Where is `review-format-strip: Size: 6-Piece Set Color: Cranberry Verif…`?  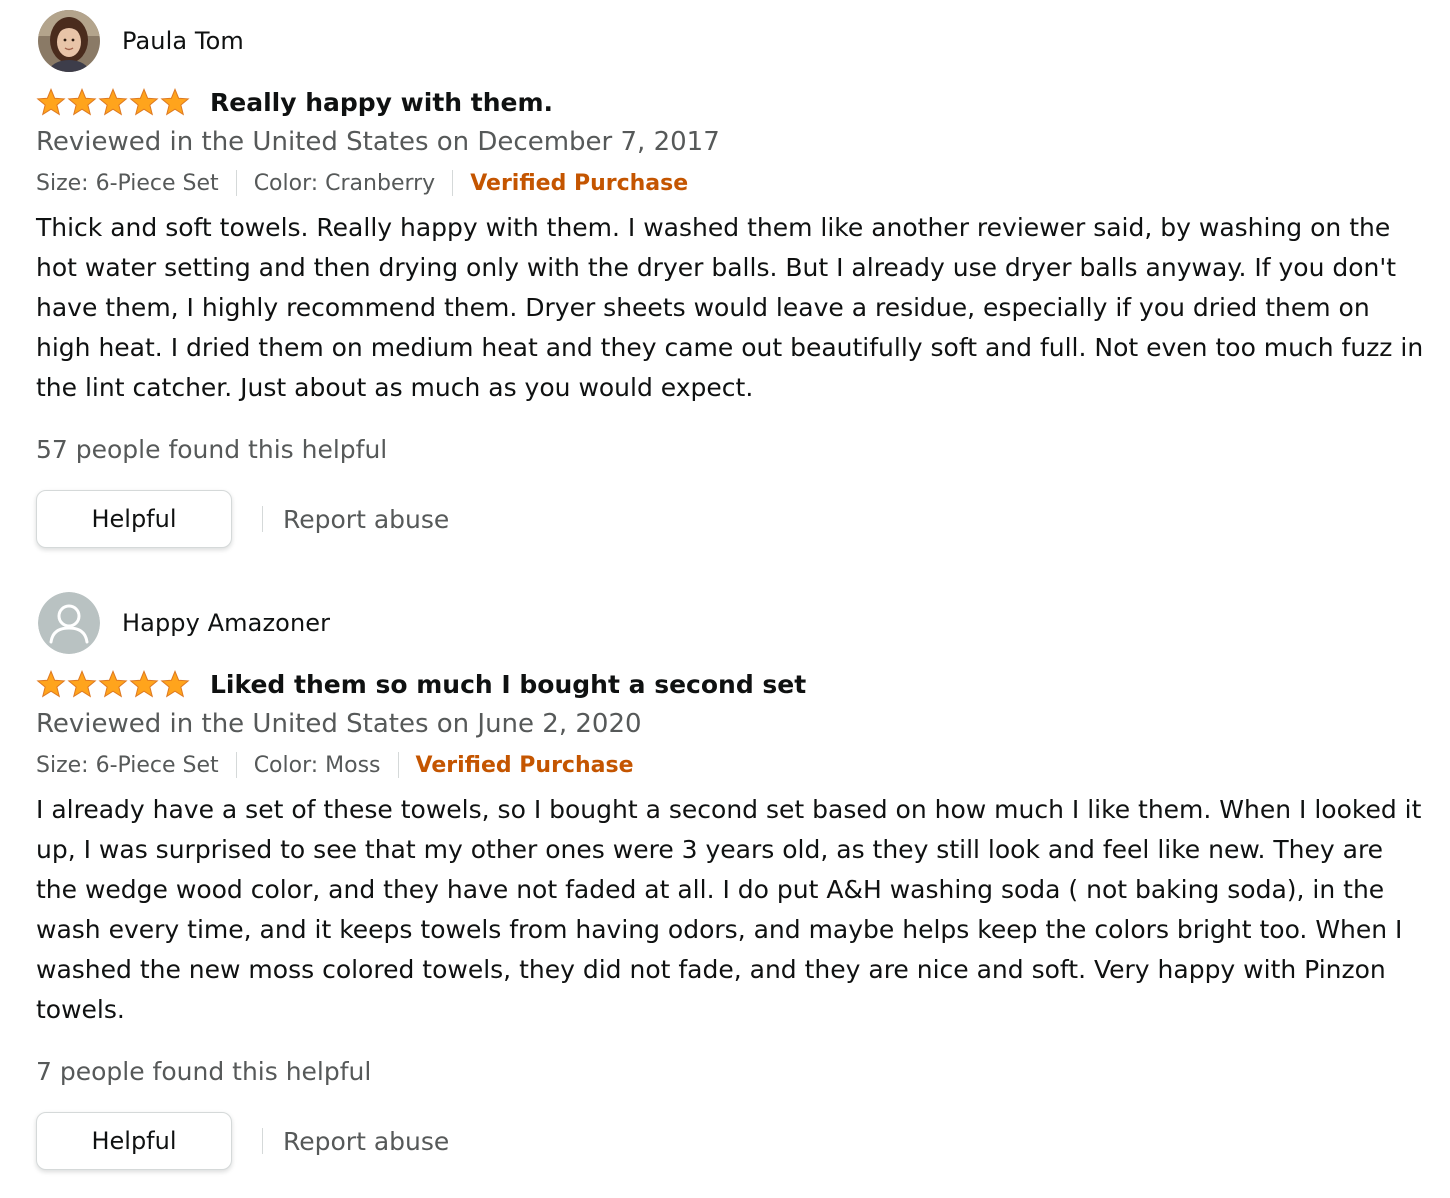 review-format-strip: Size: 6-Piece Set Color: Cranberry Verif… is located at coordinates (731, 183).